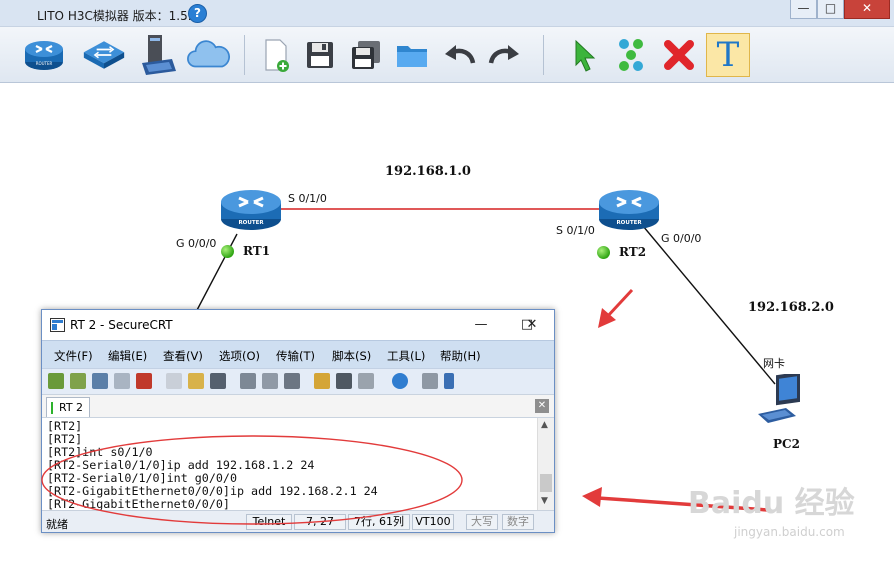  What do you see at coordinates (482, 522) in the screenshot?
I see `status-caps: 大写` at bounding box center [482, 522].